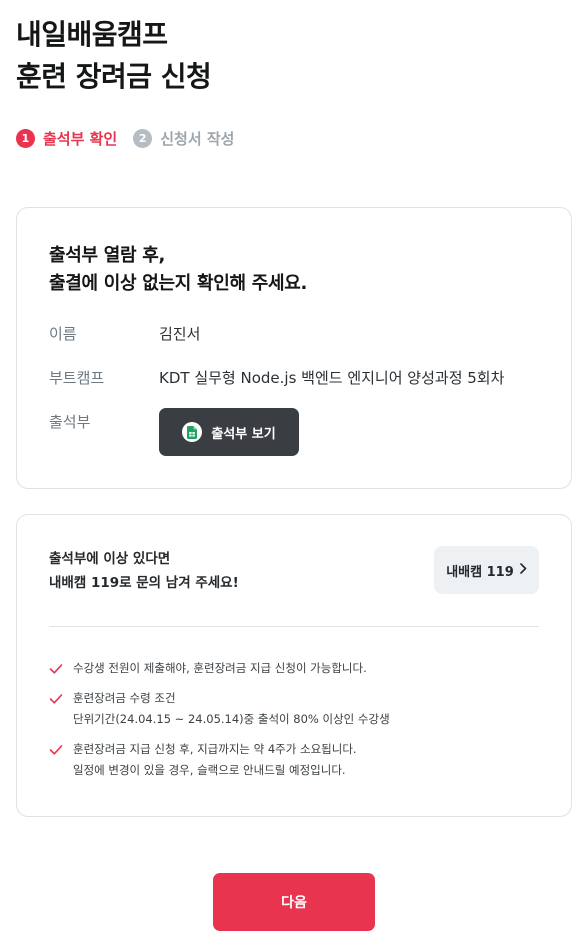  I want to click on info-label: 이름, so click(63, 334).